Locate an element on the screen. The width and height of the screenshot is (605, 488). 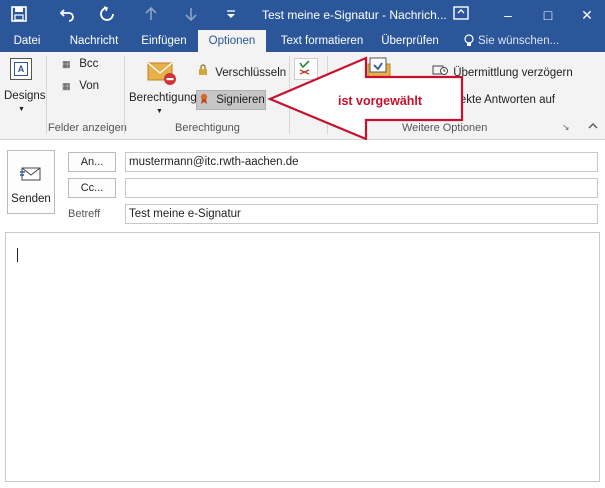
redo-icon is located at coordinates (107, 15).